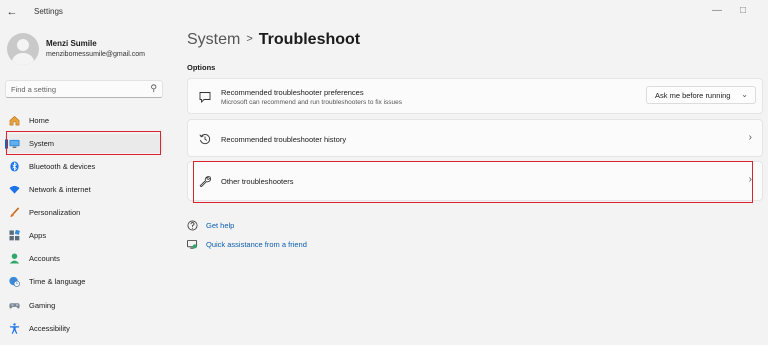  Describe the element at coordinates (475, 138) in the screenshot. I see `card-troubleshooter-history: Recommended troubleshooter history ›` at that location.